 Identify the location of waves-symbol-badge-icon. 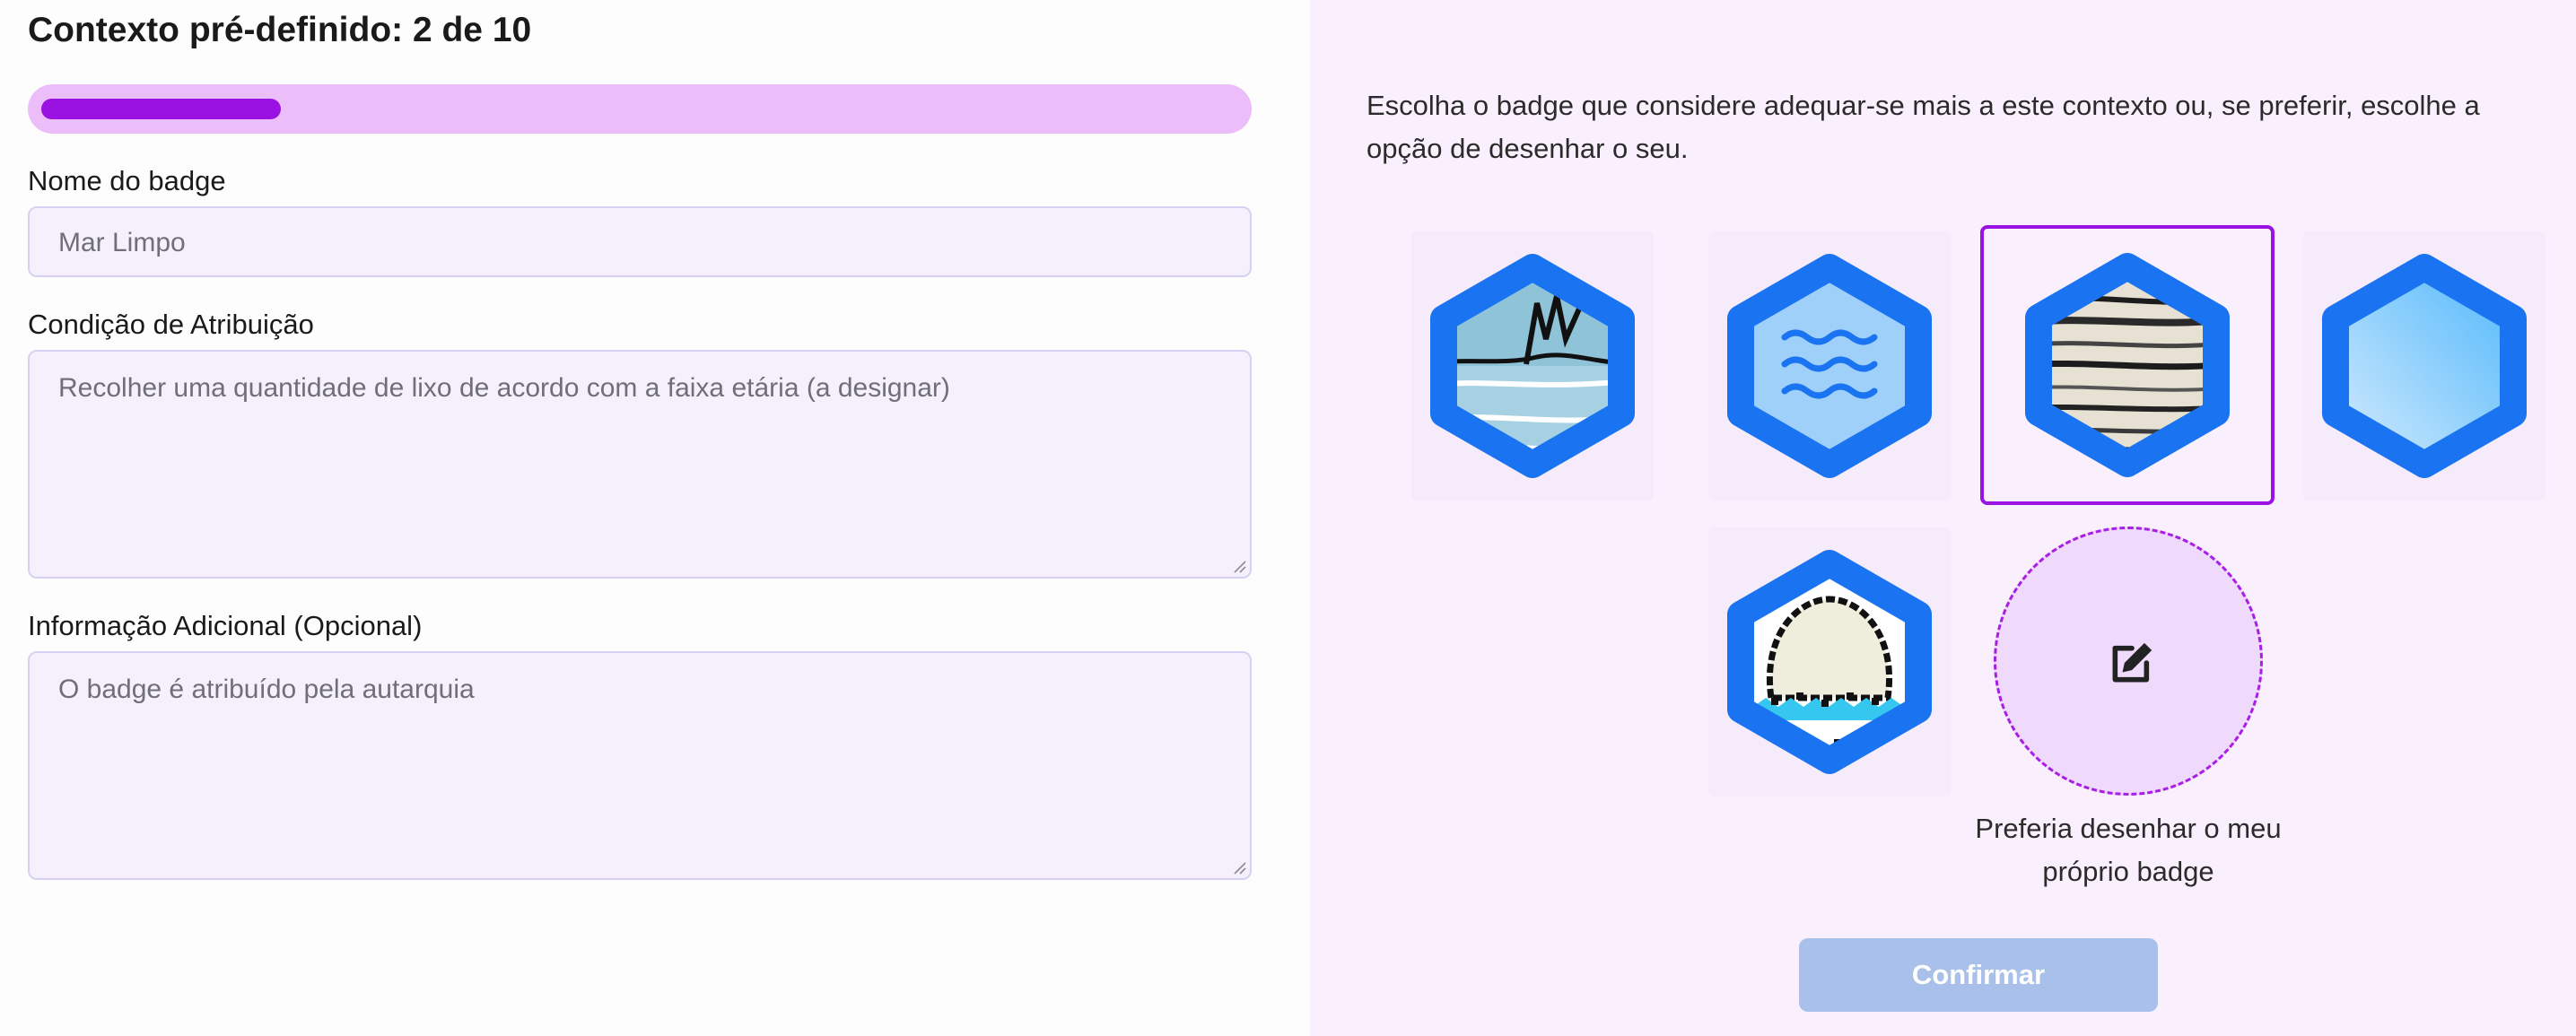
(1830, 366).